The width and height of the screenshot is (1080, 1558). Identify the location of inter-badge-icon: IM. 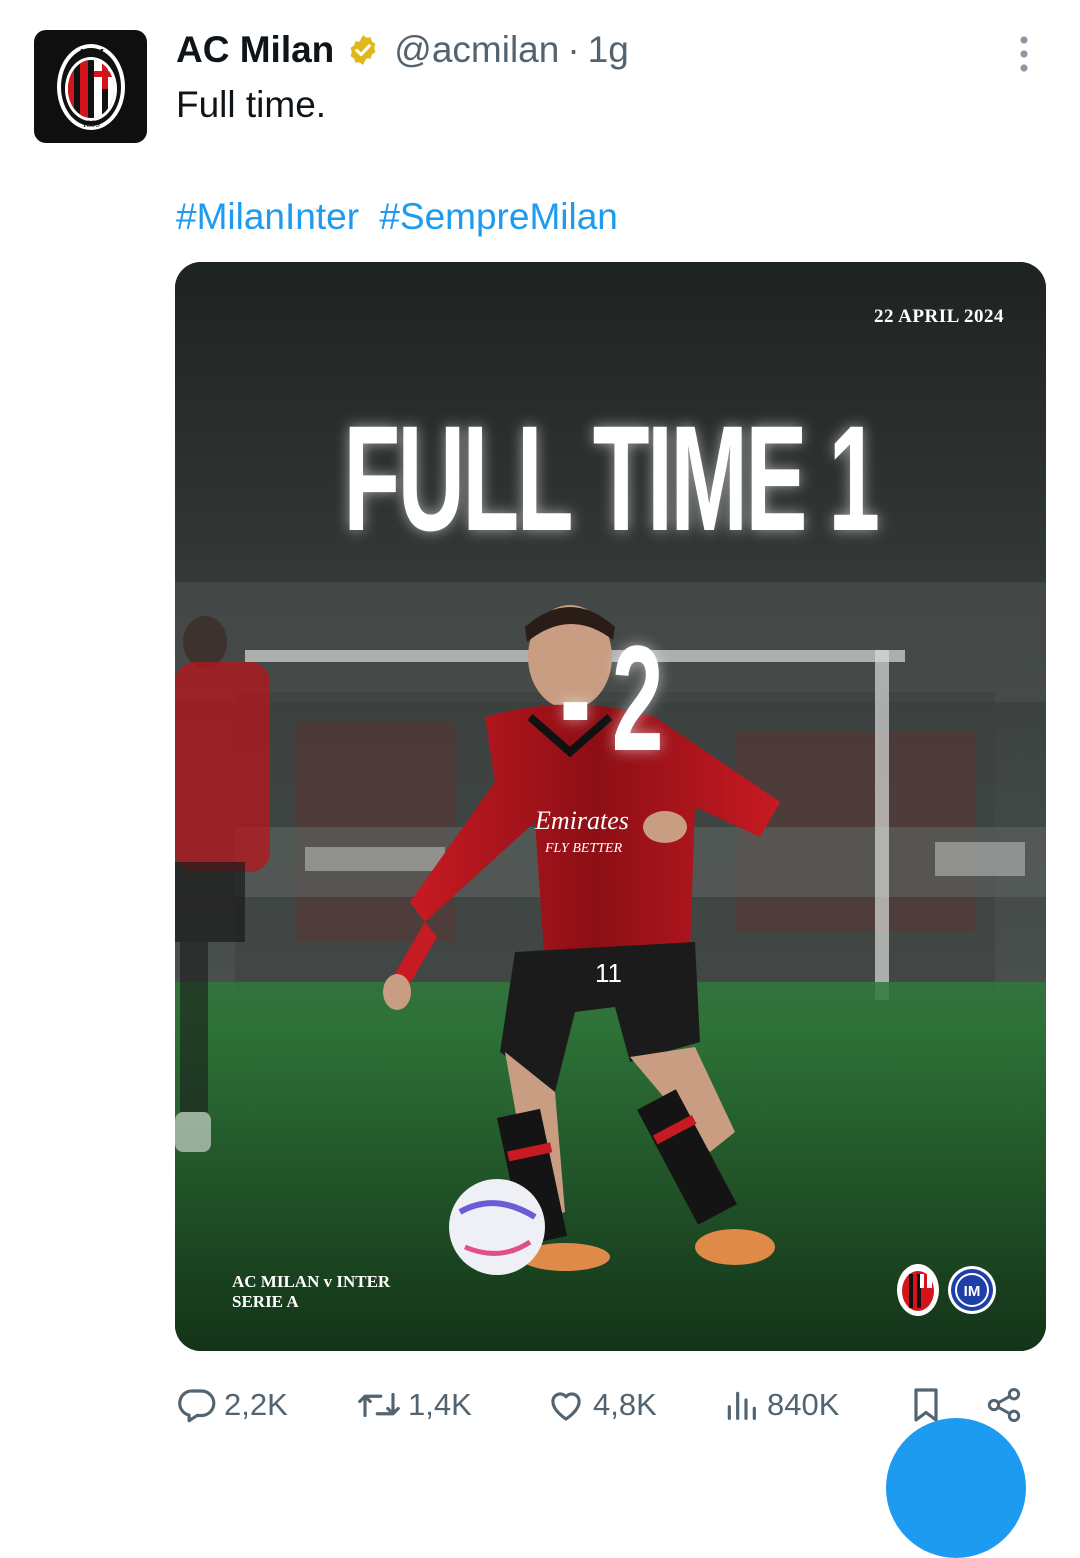
(972, 1290).